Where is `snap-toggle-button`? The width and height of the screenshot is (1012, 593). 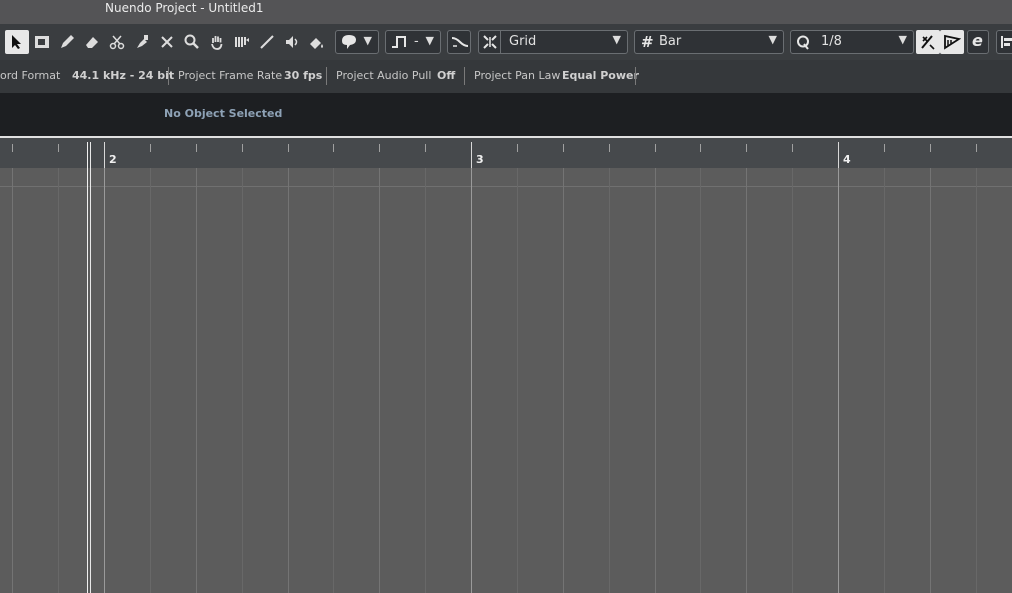
snap-toggle-button is located at coordinates (489, 42).